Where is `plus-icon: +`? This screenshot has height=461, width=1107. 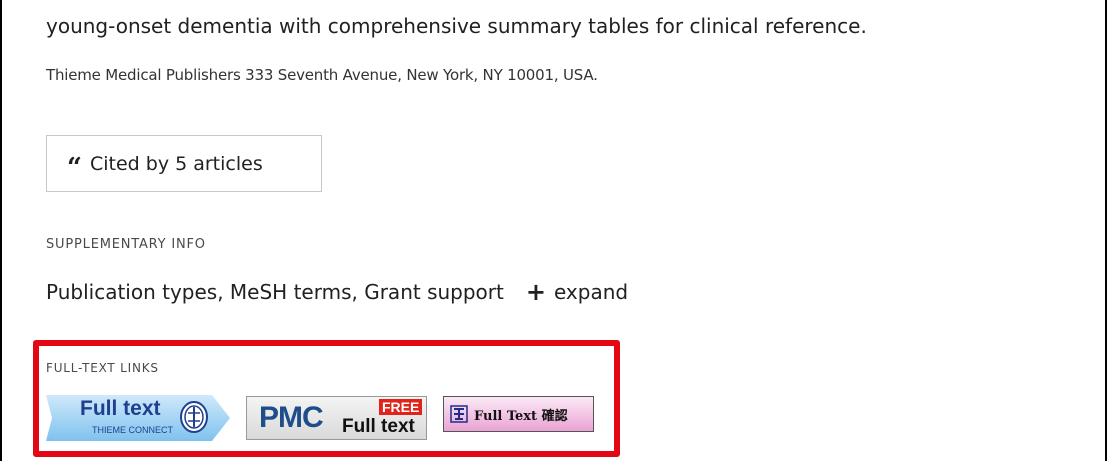
plus-icon: + is located at coordinates (535, 292).